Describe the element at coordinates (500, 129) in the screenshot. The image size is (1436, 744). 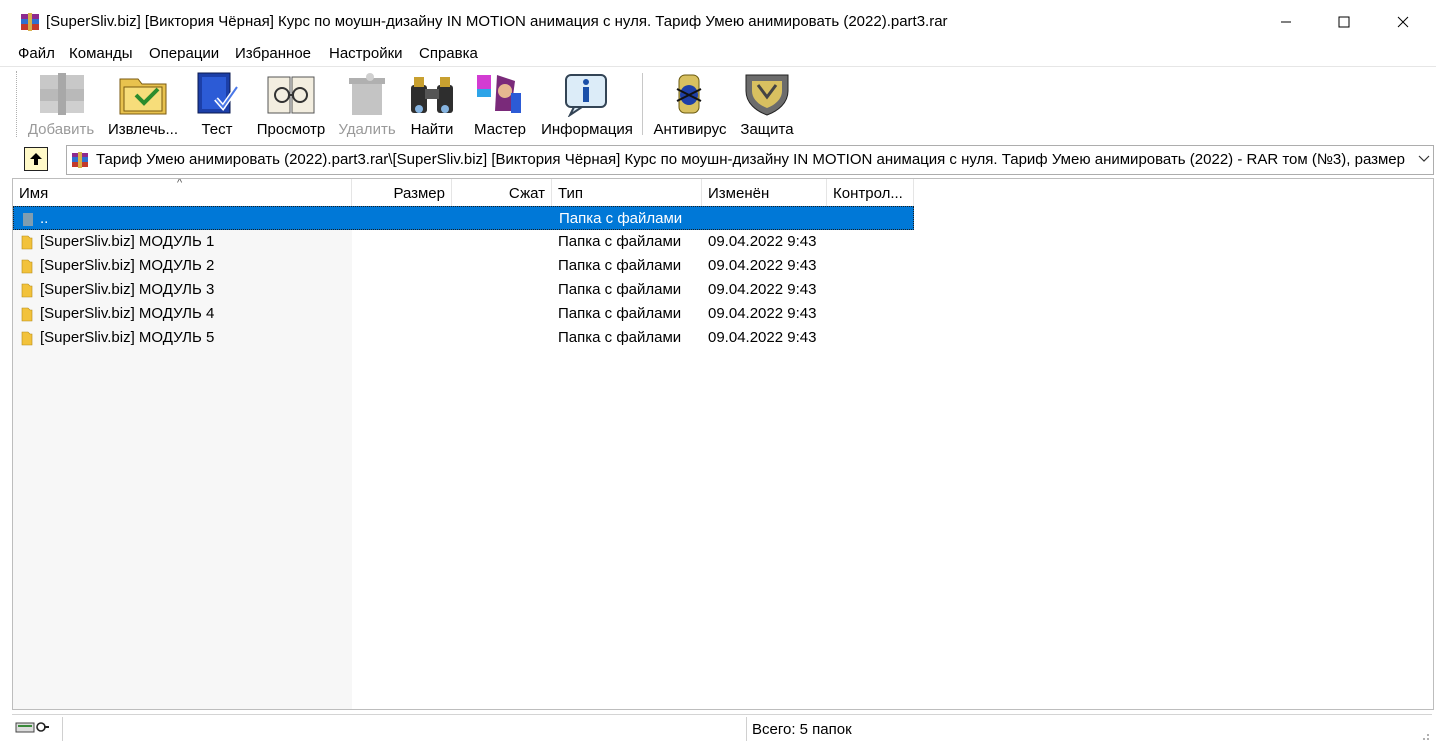
I see `wizard-label: Мастер` at that location.